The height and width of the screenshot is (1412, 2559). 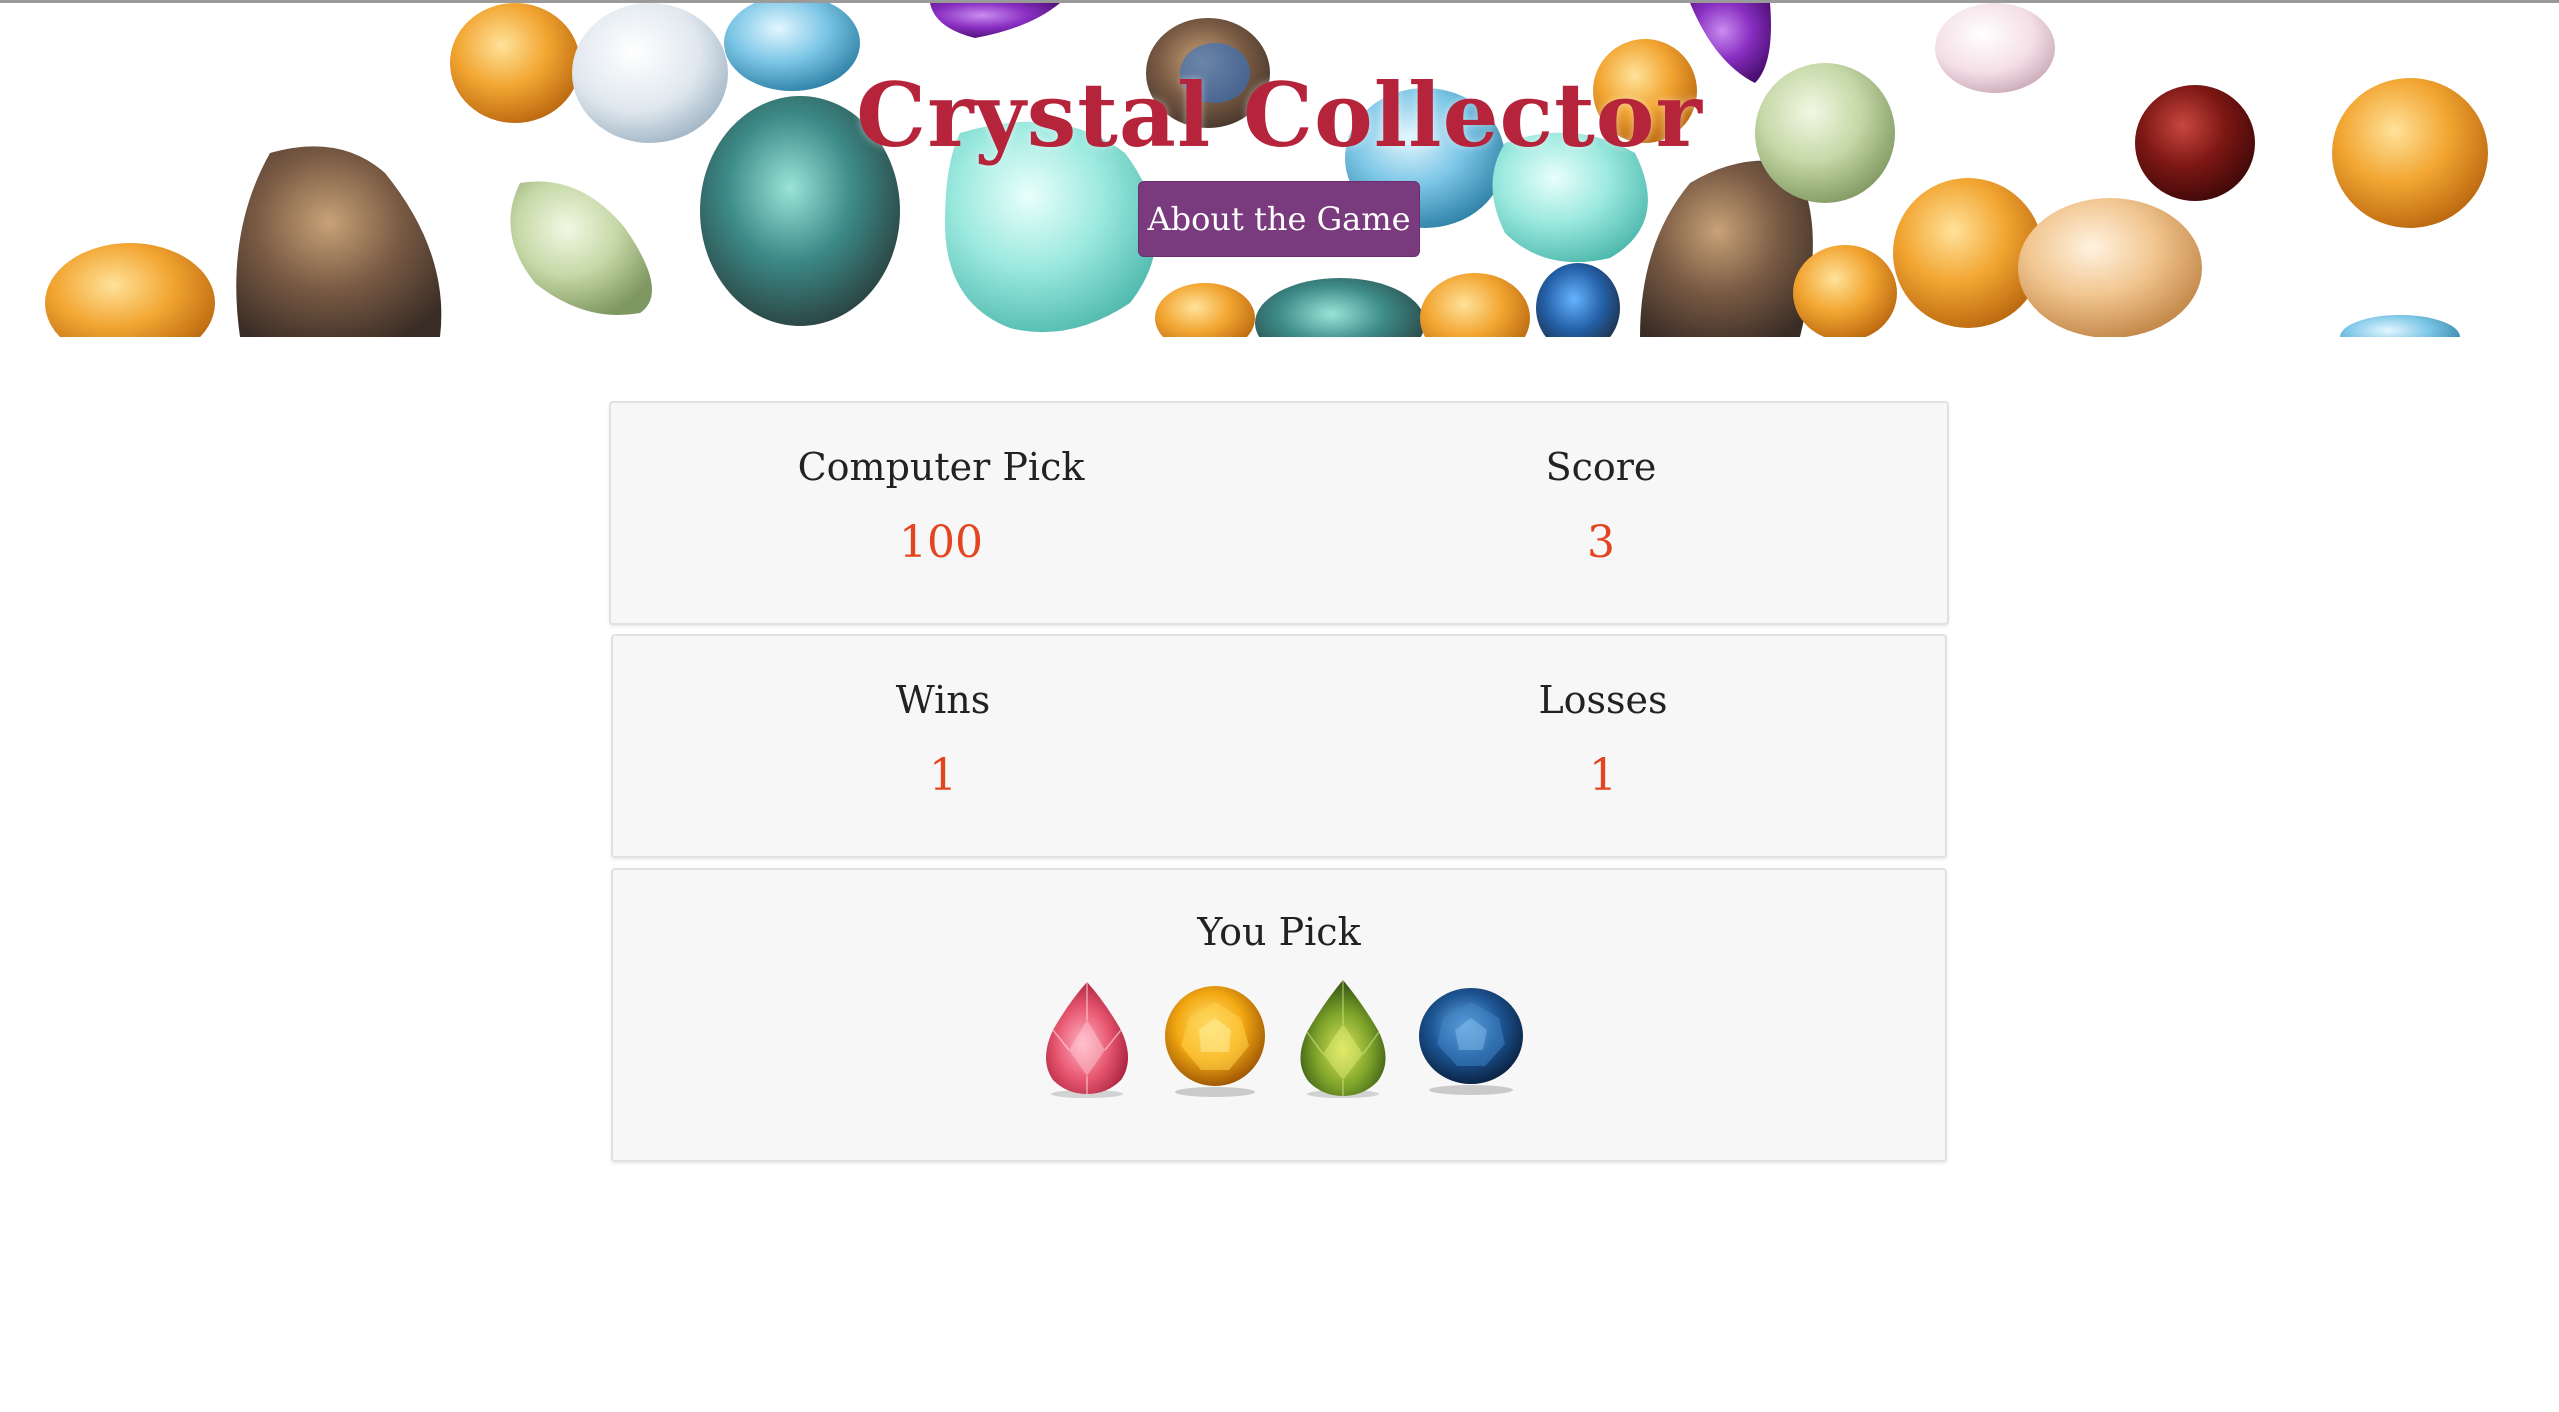 I want to click on computer-pick-value: 100, so click(x=941, y=542).